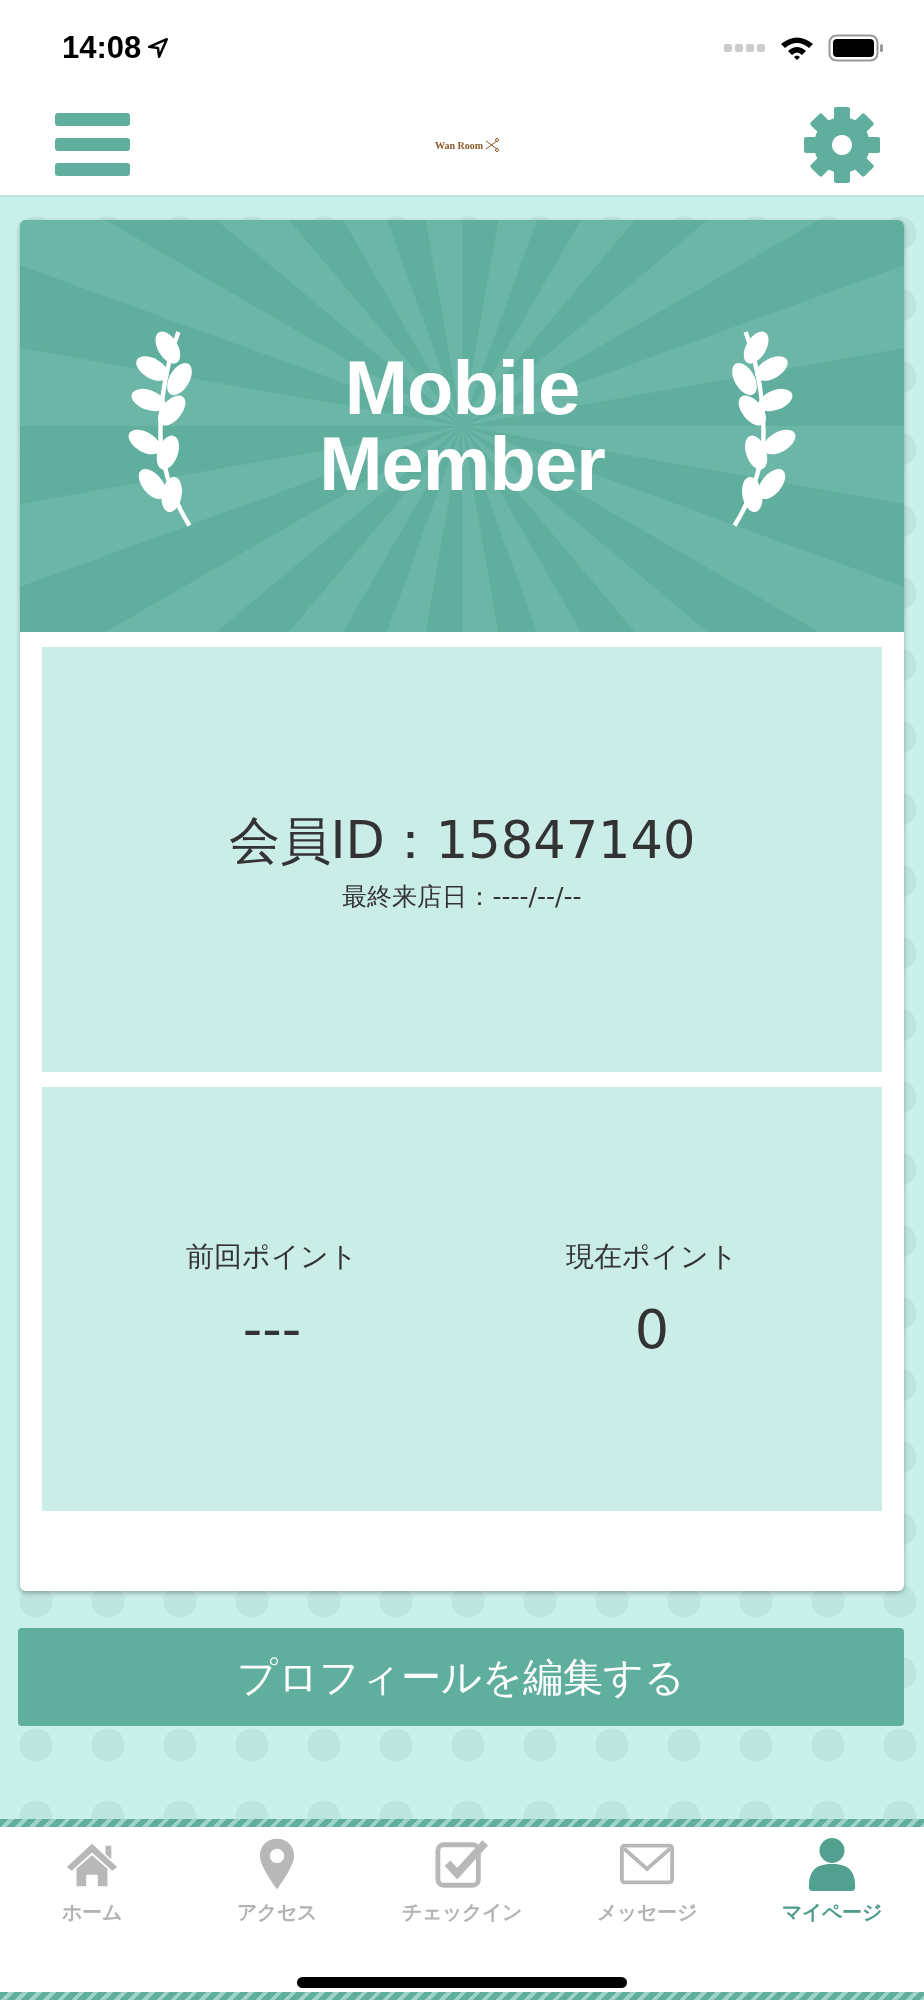 Image resolution: width=924 pixels, height=2000 pixels. Describe the element at coordinates (462, 896) in the screenshot. I see `last-visit-date: 最終来店日：----/--/--` at that location.